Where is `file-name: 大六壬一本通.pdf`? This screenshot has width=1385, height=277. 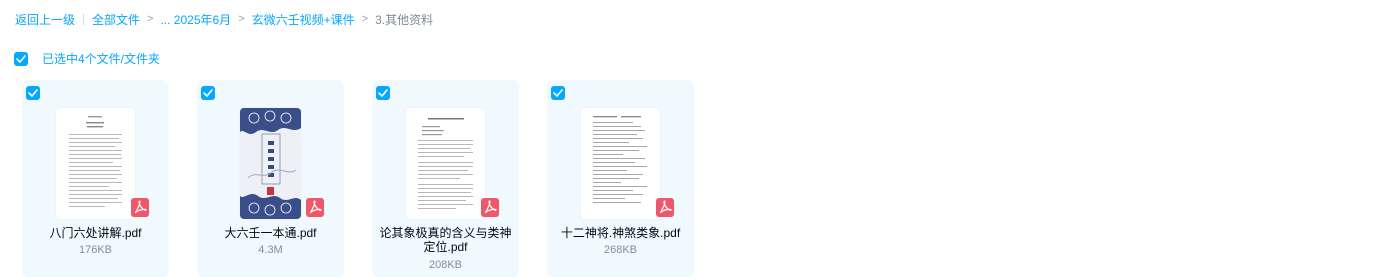
file-name: 大六壬一本通.pdf is located at coordinates (270, 233).